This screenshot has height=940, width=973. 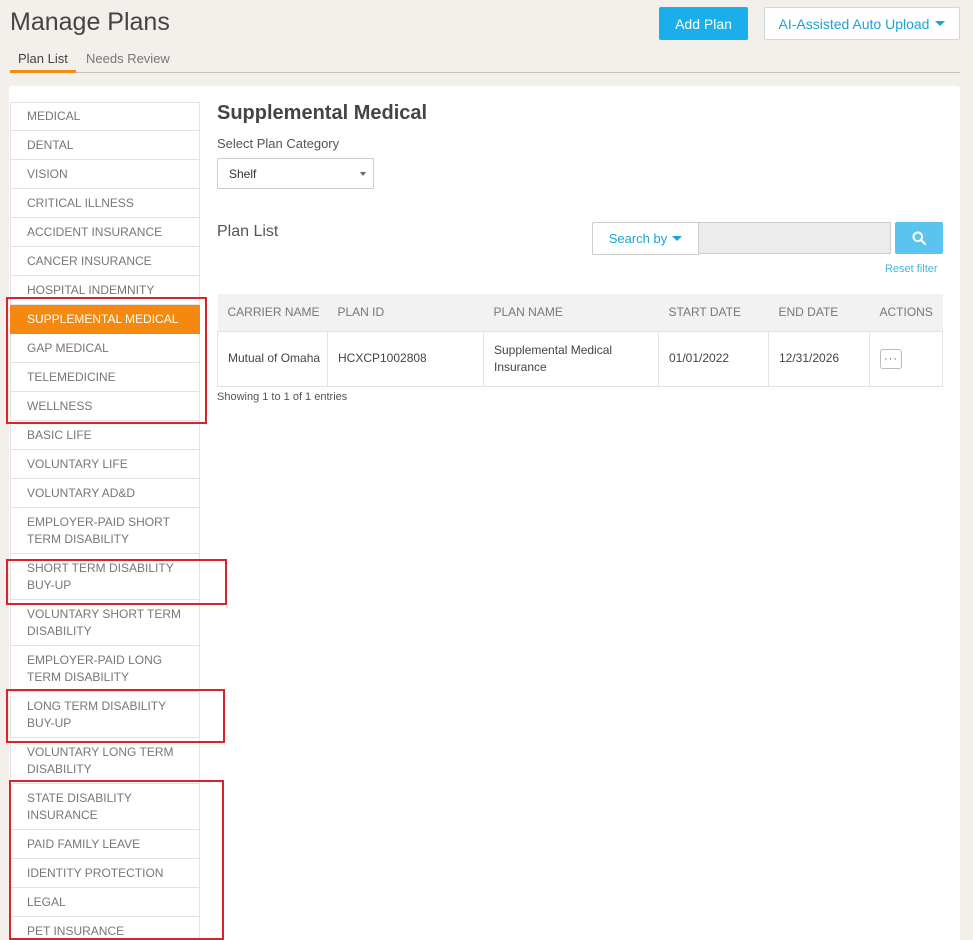 What do you see at coordinates (105, 844) in the screenshot?
I see `sidebar-item-paid-family-leave: PAID FAMILY LEAVE` at bounding box center [105, 844].